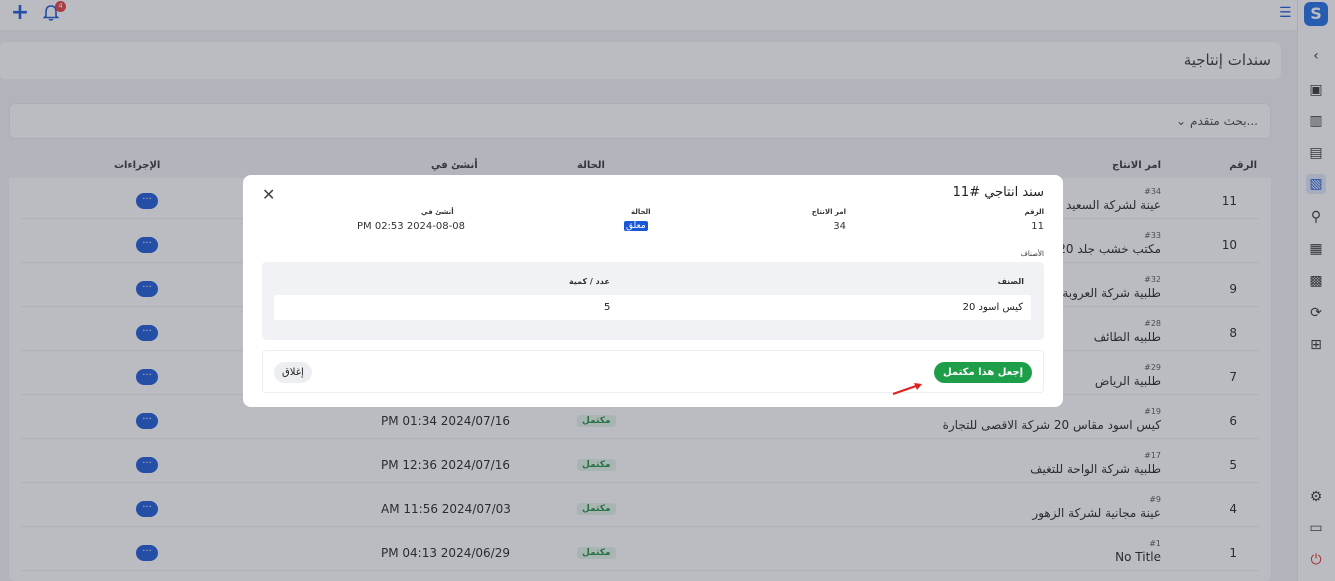 The height and width of the screenshot is (581, 1335). What do you see at coordinates (653, 371) in the screenshot?
I see `modal-footer: إجعل هذا مكتمل إغلاق` at bounding box center [653, 371].